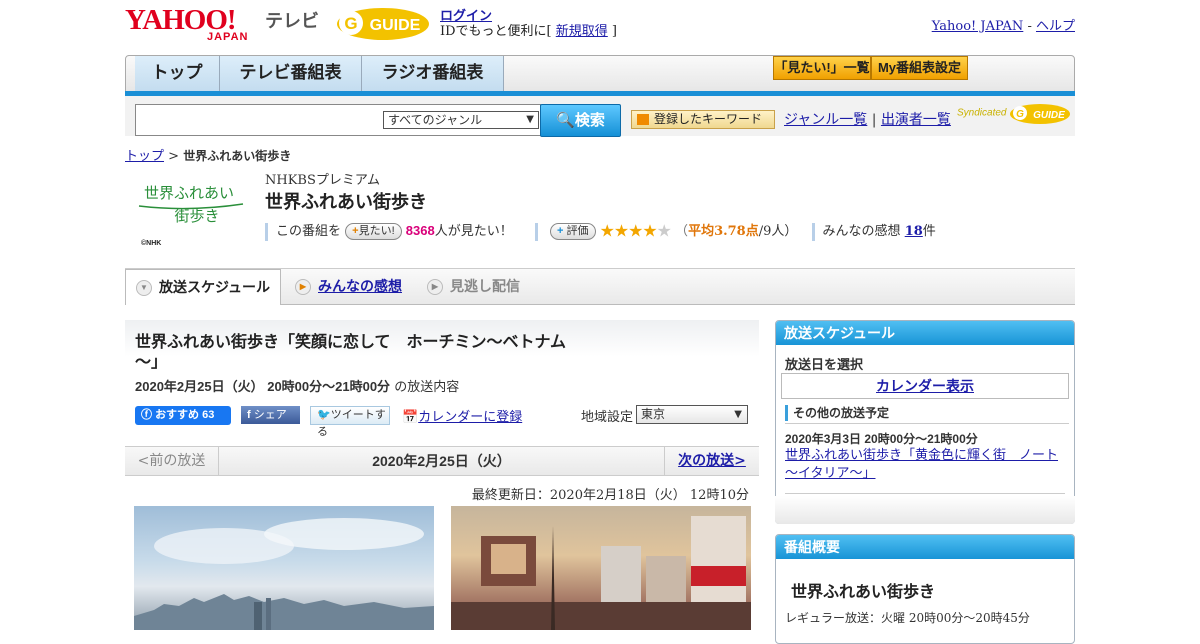 Image resolution: width=1200 pixels, height=644 pixels. What do you see at coordinates (635, 231) in the screenshot?
I see `rating-stars: ★★★★★` at bounding box center [635, 231].